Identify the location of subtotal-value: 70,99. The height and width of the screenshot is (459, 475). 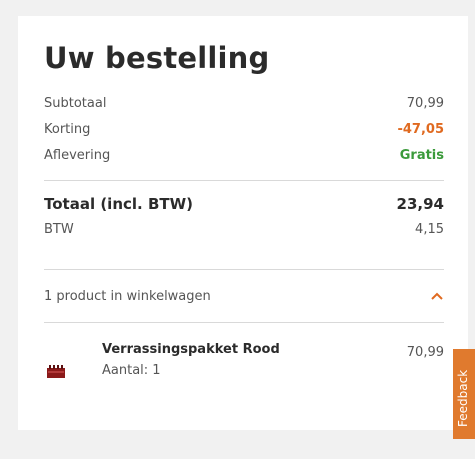
(425, 103).